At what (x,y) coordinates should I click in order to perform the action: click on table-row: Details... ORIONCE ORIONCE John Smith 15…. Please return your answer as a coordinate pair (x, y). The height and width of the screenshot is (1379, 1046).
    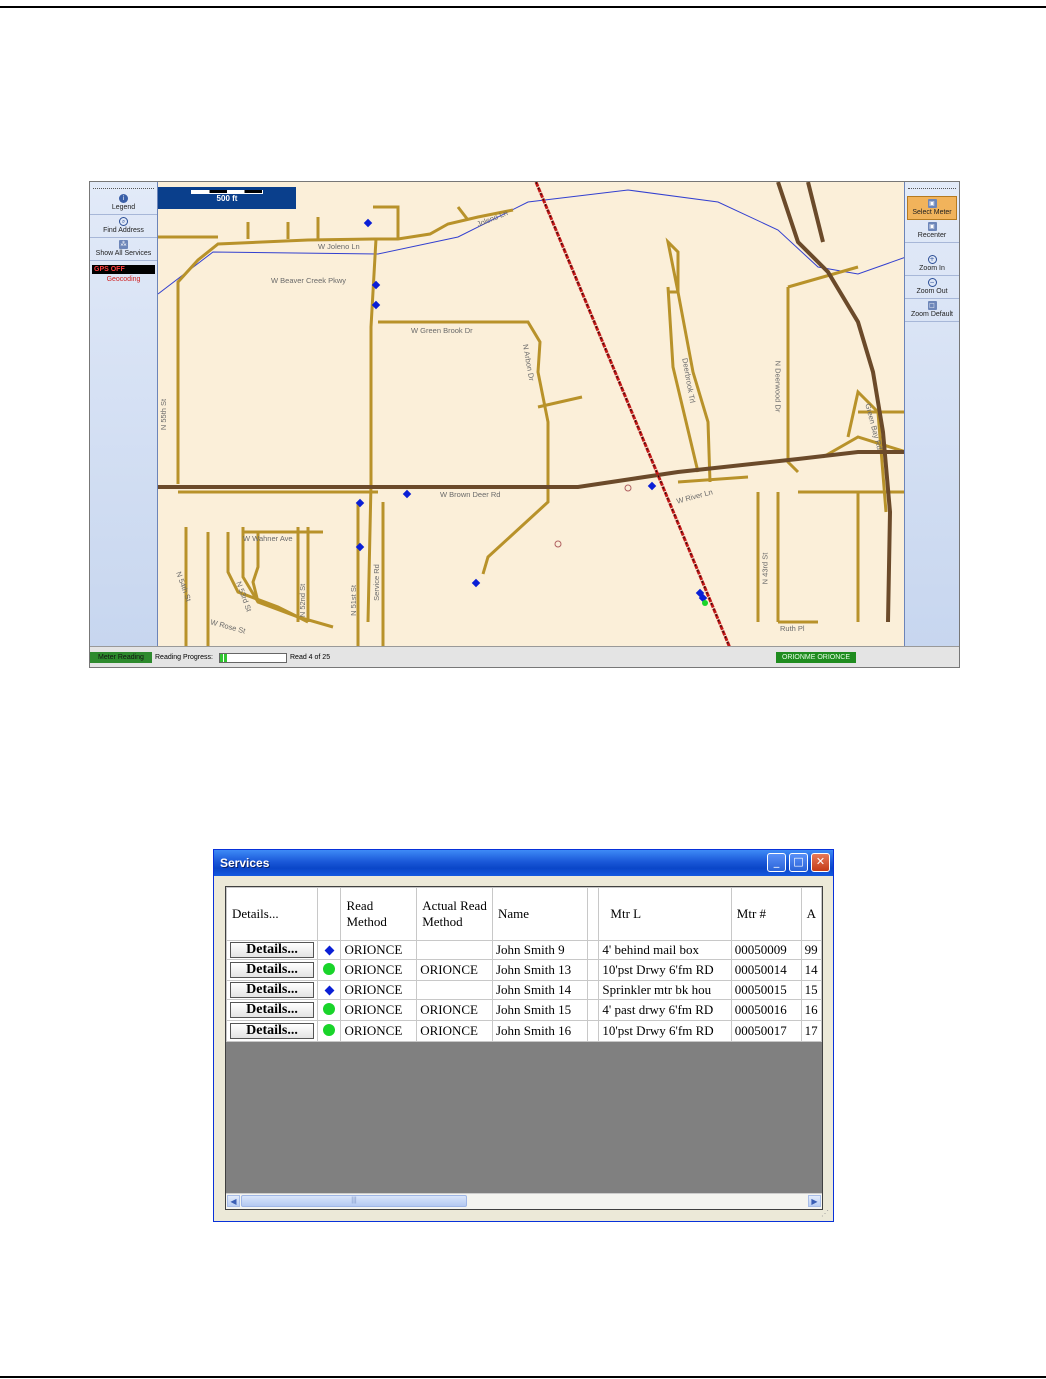
    Looking at the image, I should click on (524, 1010).